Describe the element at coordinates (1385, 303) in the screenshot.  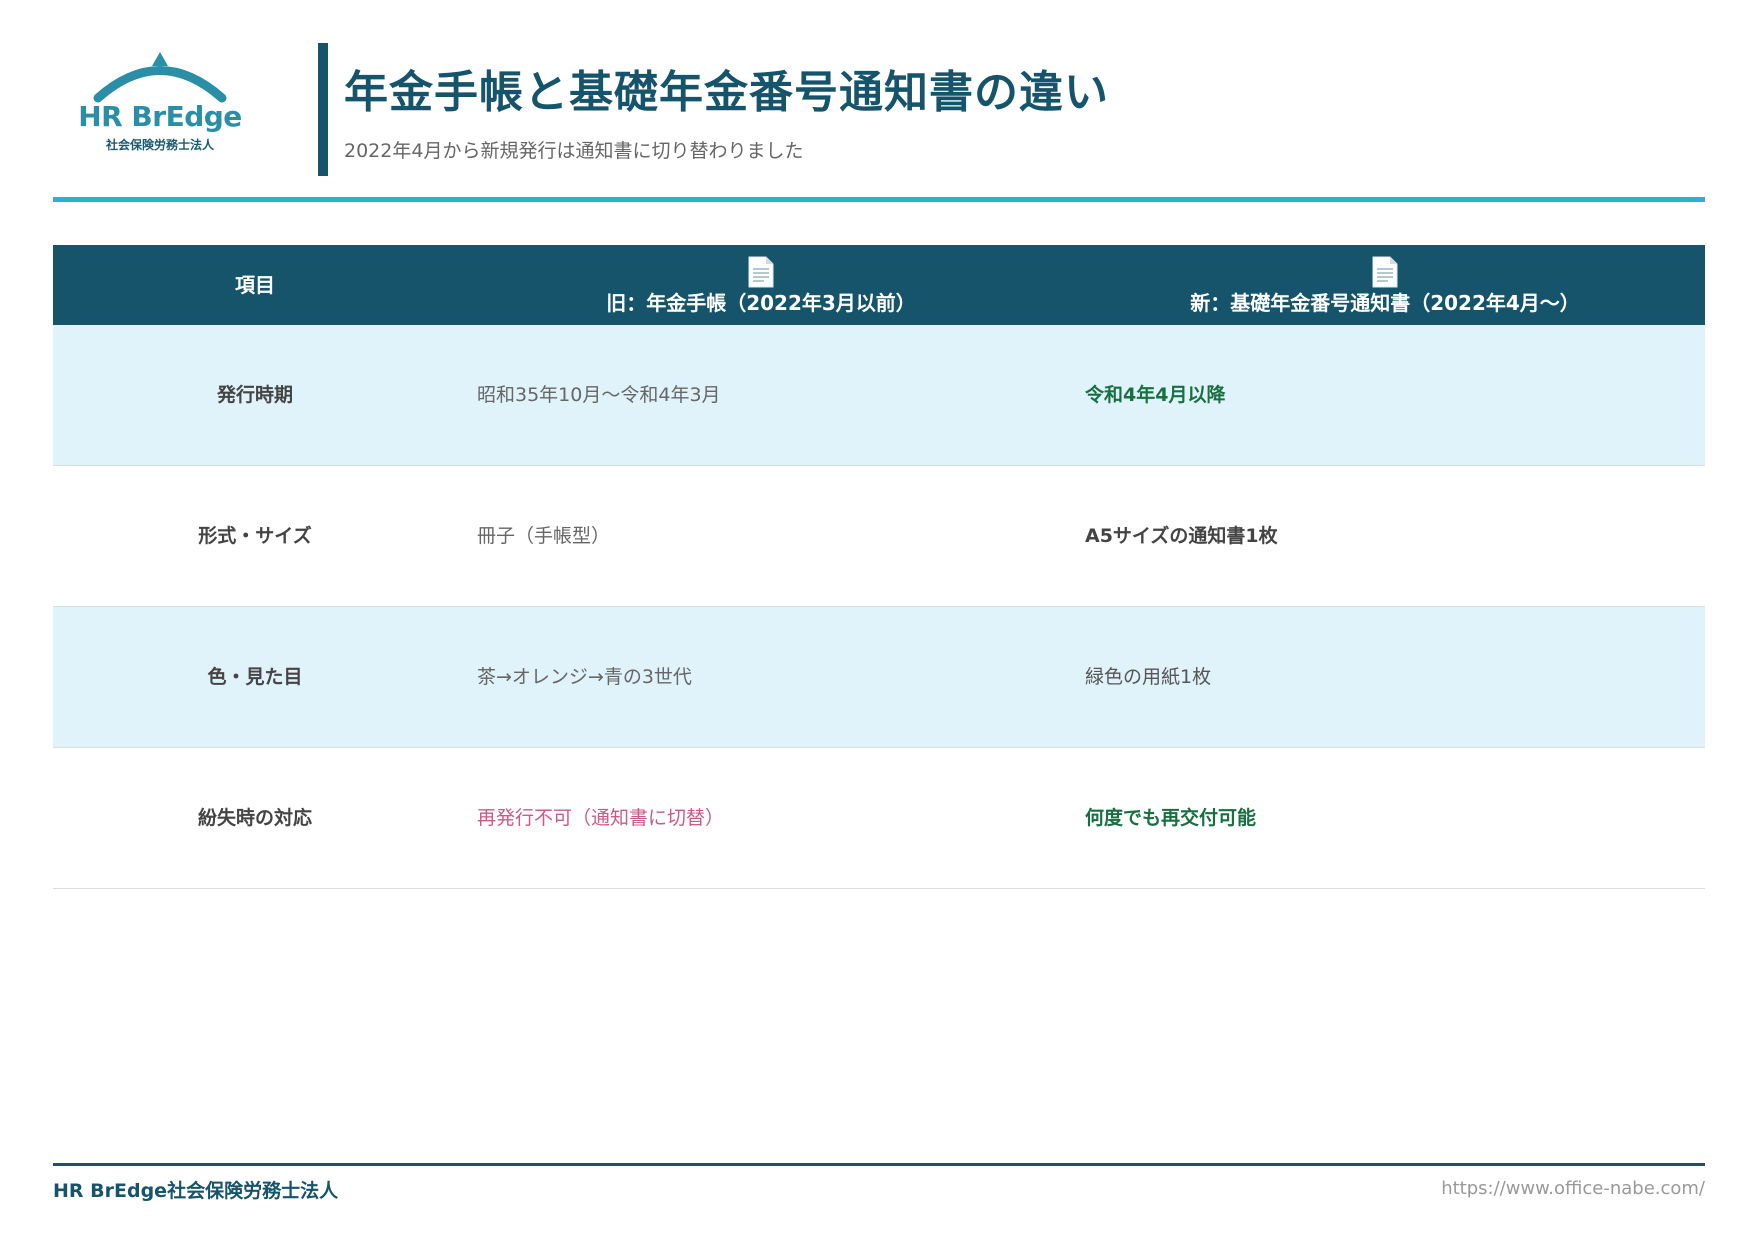
I see `header-new-label: 新：基礎年金番号通知書（2022年4月～）` at that location.